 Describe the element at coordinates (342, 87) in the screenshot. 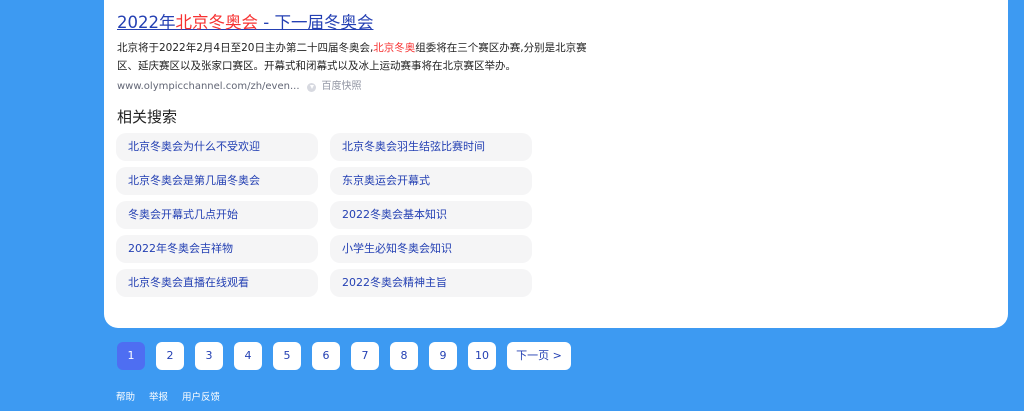

I see `snapshot-link: 百度快照` at that location.